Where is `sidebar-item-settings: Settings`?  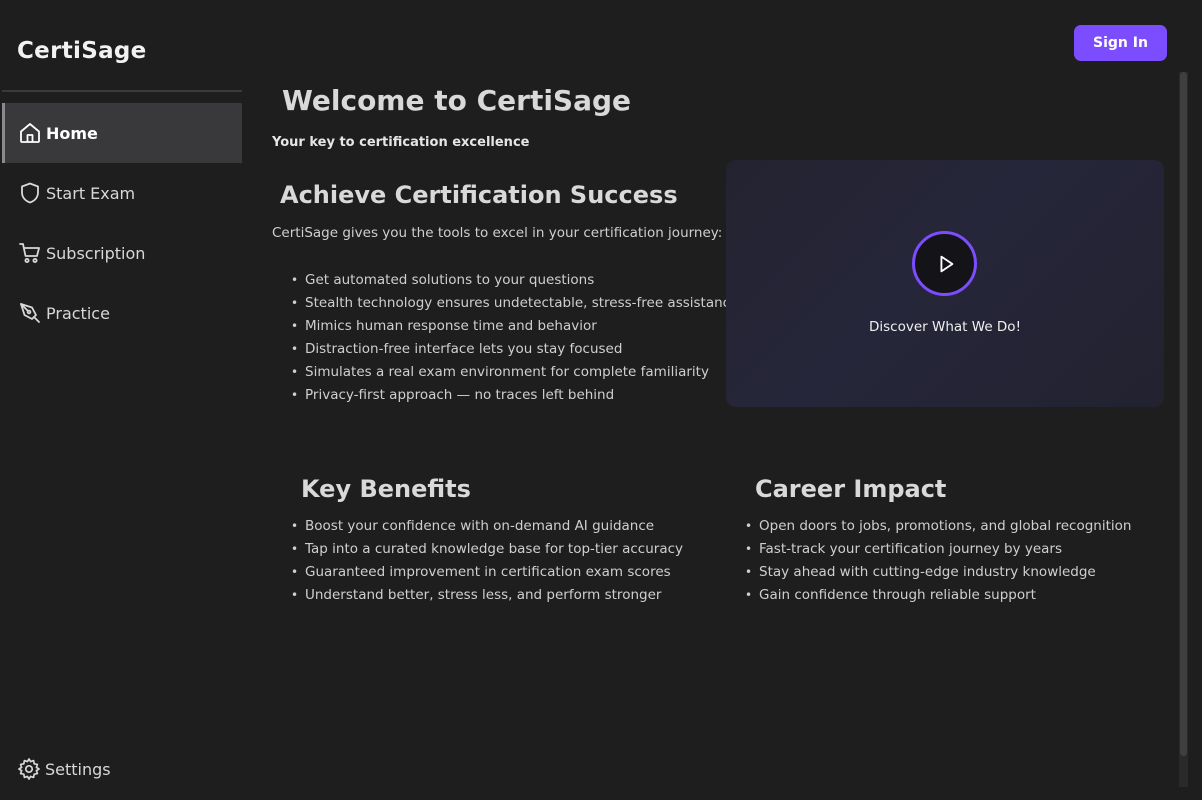
sidebar-item-settings: Settings is located at coordinates (64, 769).